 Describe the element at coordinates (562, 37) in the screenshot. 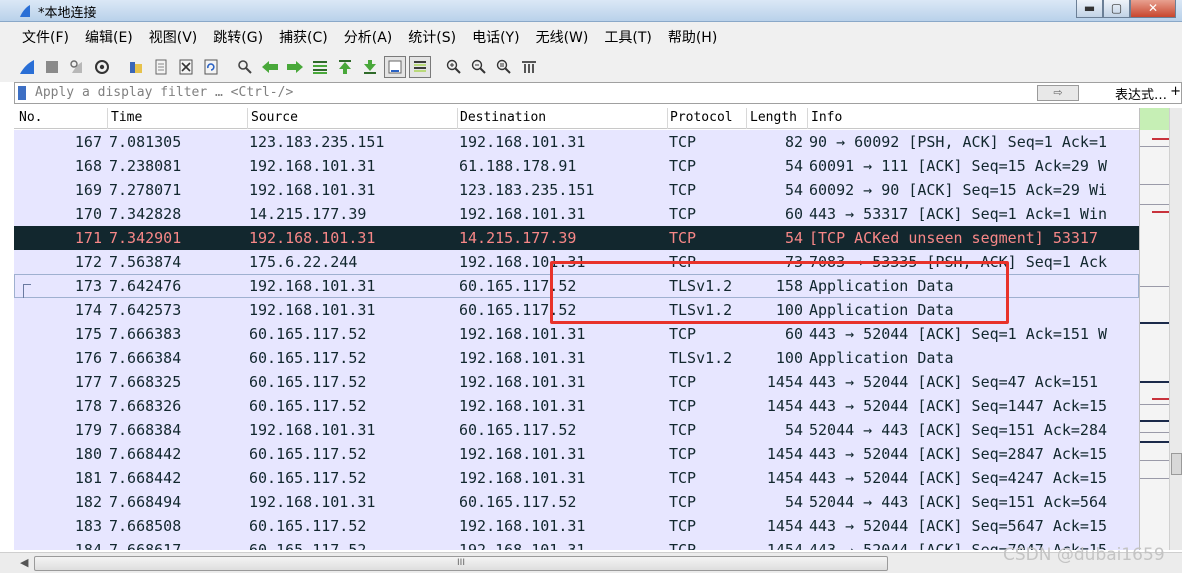

I see `menu-wireless: 无线(W)` at that location.